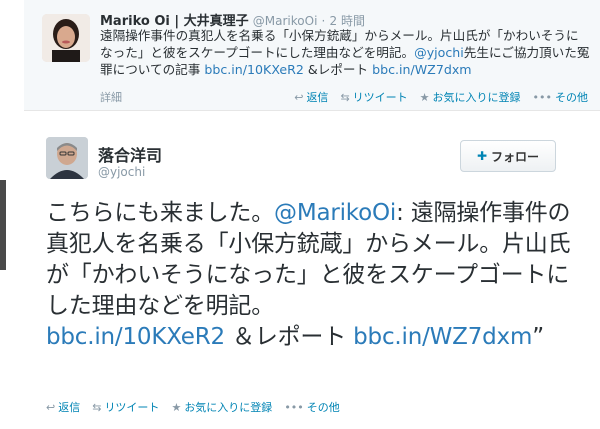 This screenshot has height=429, width=600. Describe the element at coordinates (347, 21) in the screenshot. I see `timestamp: 2 時間` at that location.